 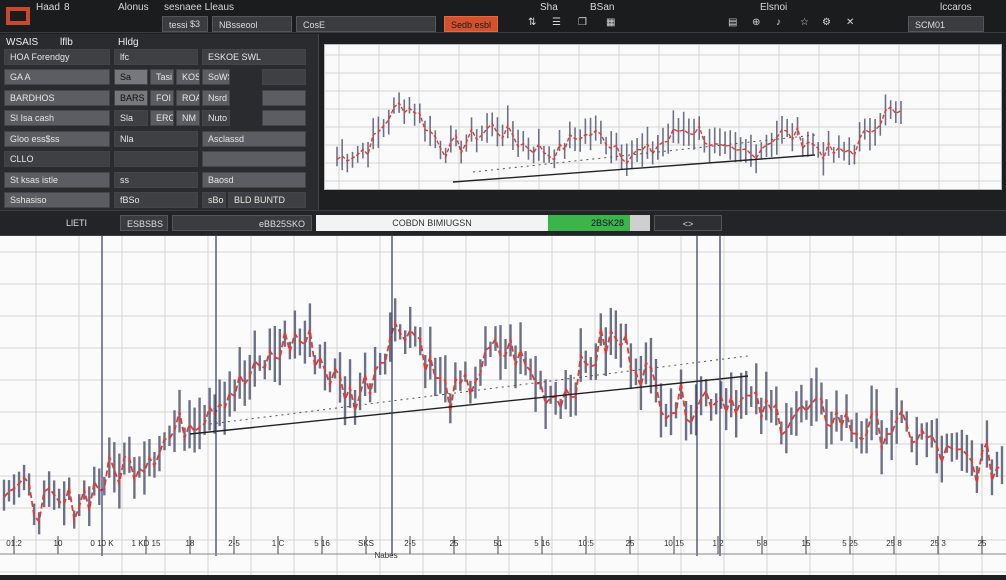 I want to click on x-tick-label: 18, so click(x=190, y=543).